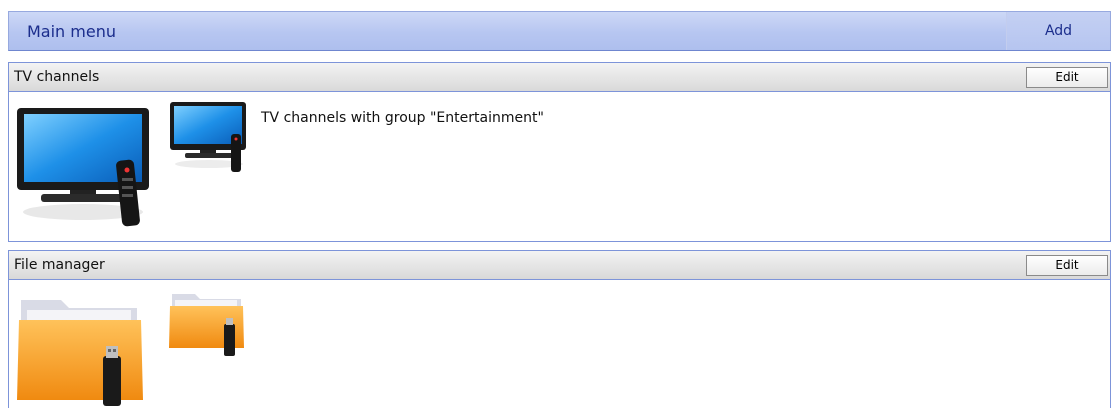 The height and width of the screenshot is (410, 1111). Describe the element at coordinates (1058, 31) in the screenshot. I see `add-button: Add` at that location.